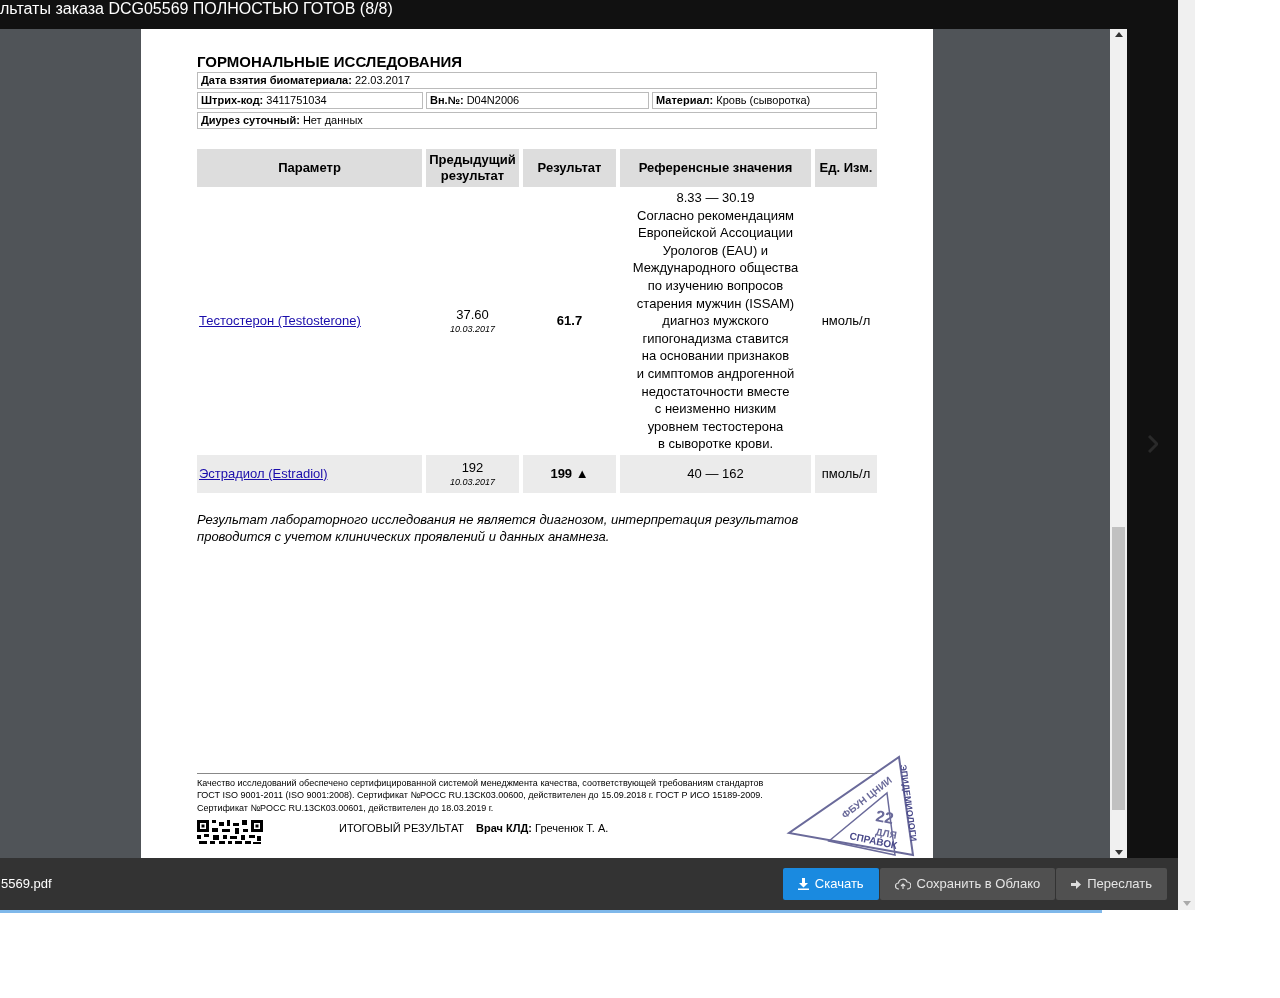  I want to click on cloud-button: Сохранить в Облако, so click(967, 884).